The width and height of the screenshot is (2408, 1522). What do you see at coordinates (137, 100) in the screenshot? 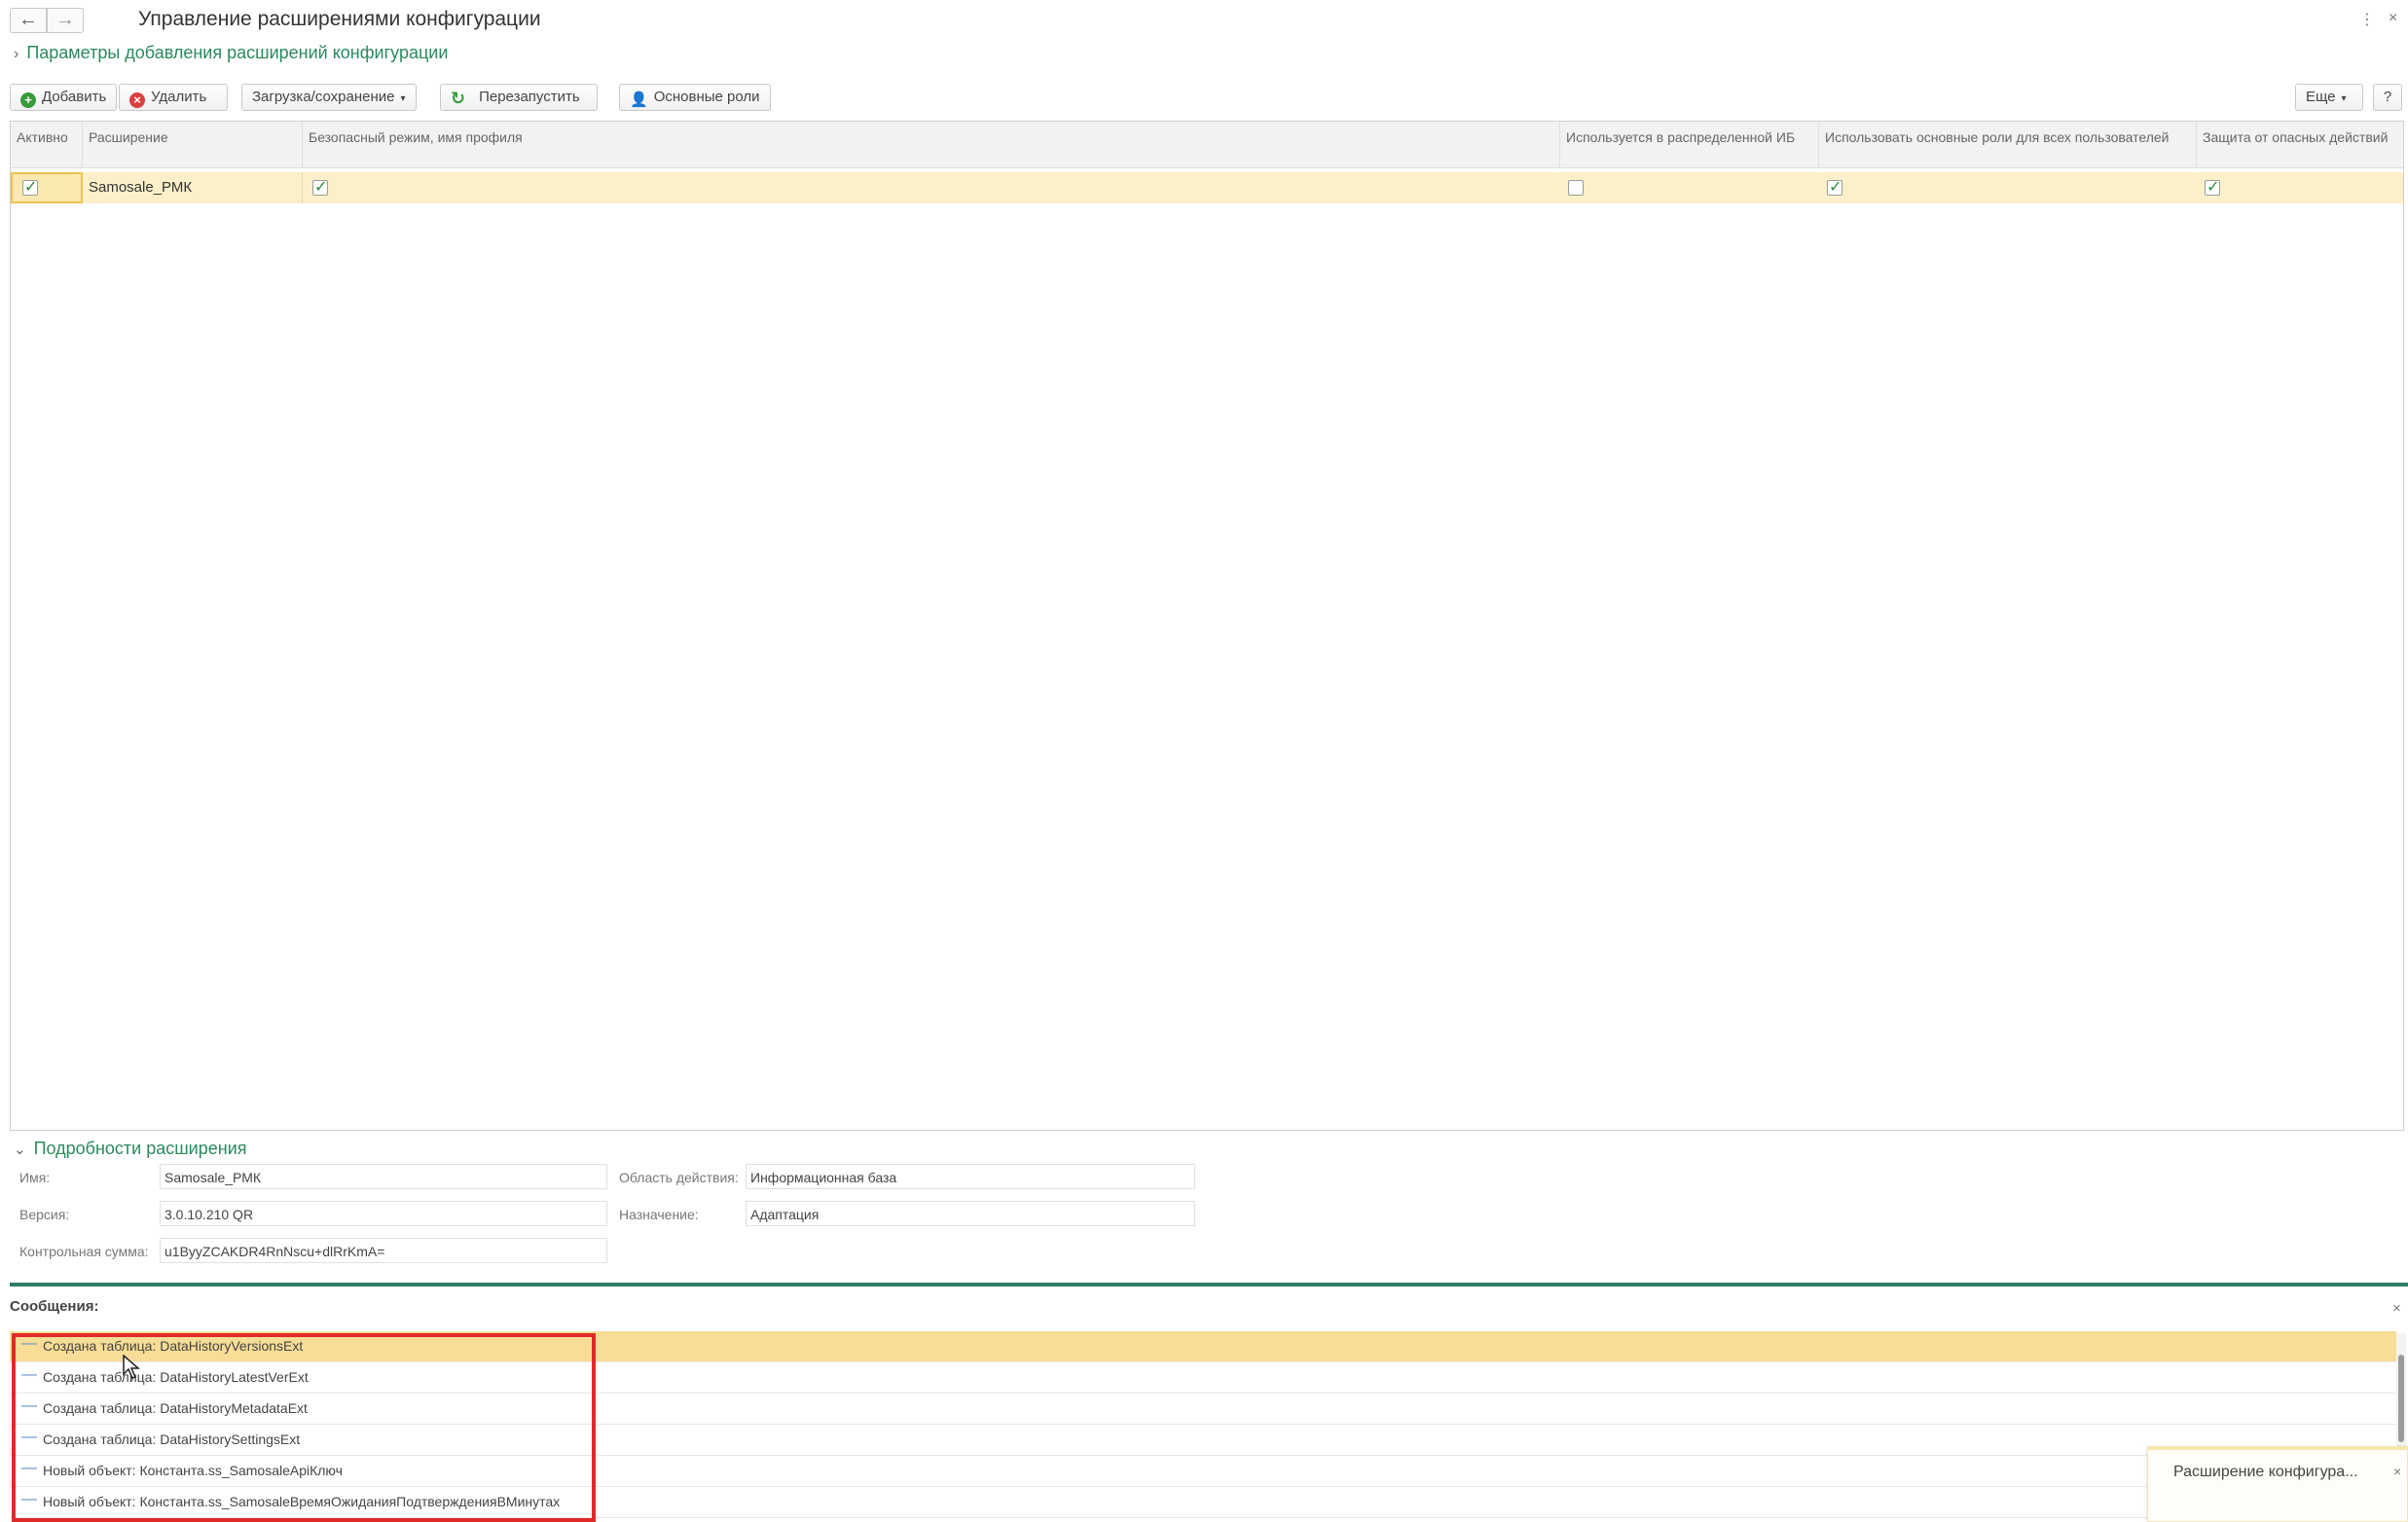
I see `delete-icon: ×` at bounding box center [137, 100].